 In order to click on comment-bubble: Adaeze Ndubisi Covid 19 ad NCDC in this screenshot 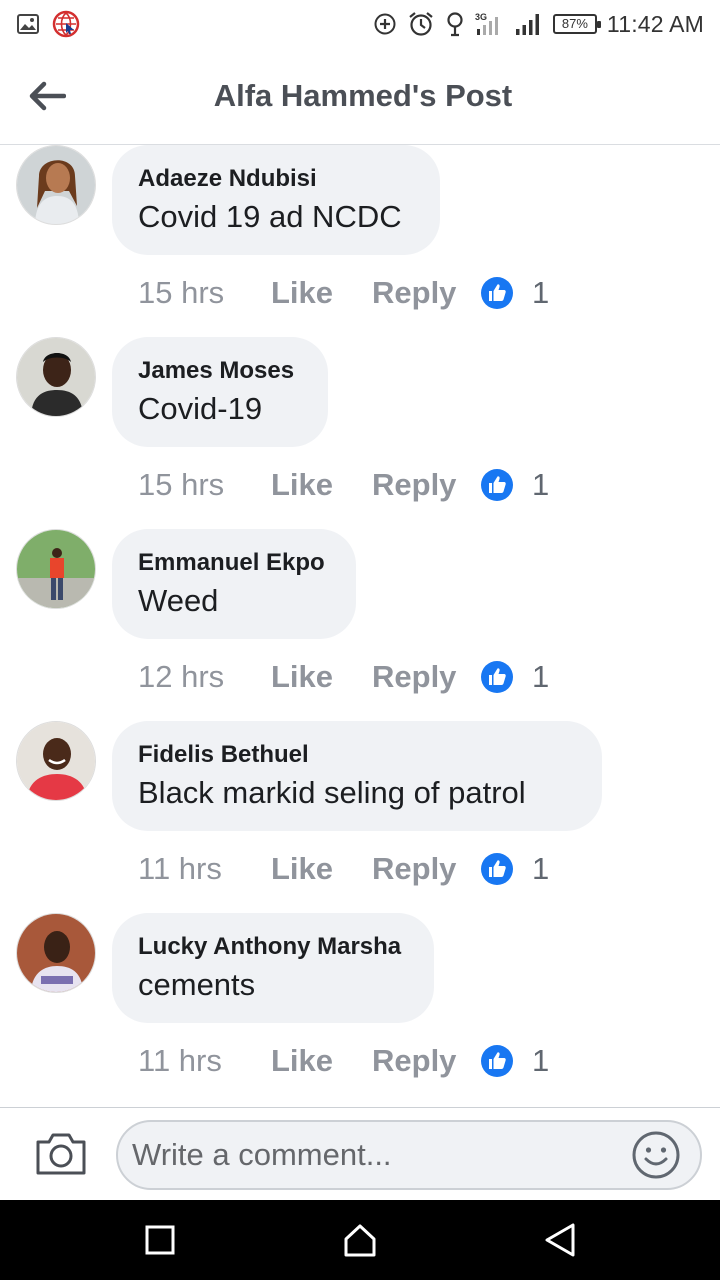, I will do `click(276, 200)`.